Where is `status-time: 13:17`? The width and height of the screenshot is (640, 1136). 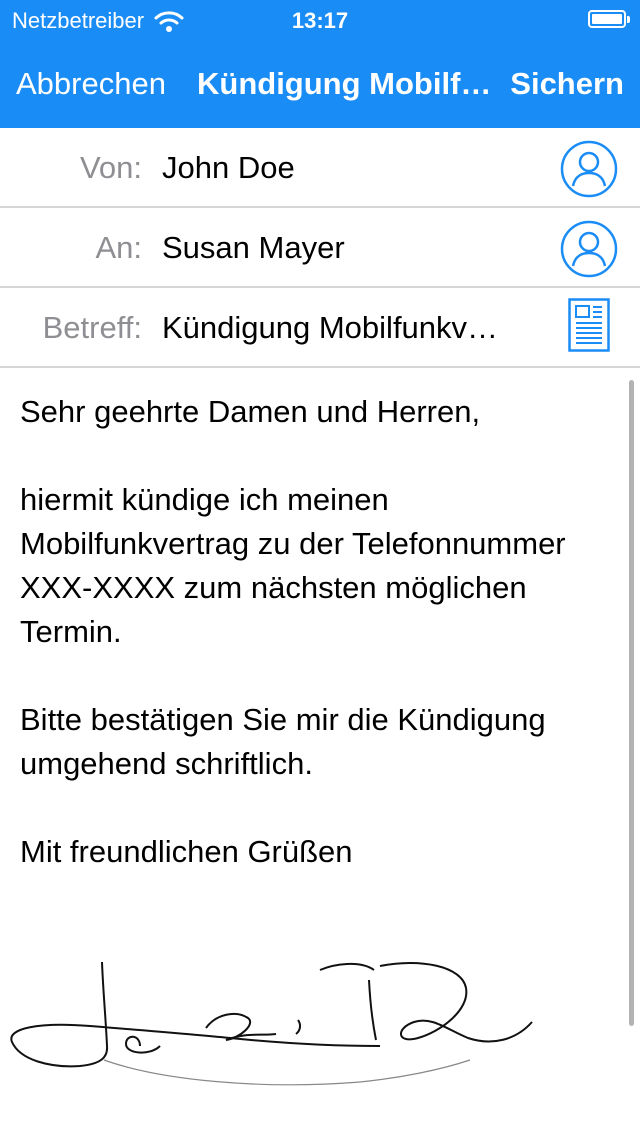
status-time: 13:17 is located at coordinates (320, 20).